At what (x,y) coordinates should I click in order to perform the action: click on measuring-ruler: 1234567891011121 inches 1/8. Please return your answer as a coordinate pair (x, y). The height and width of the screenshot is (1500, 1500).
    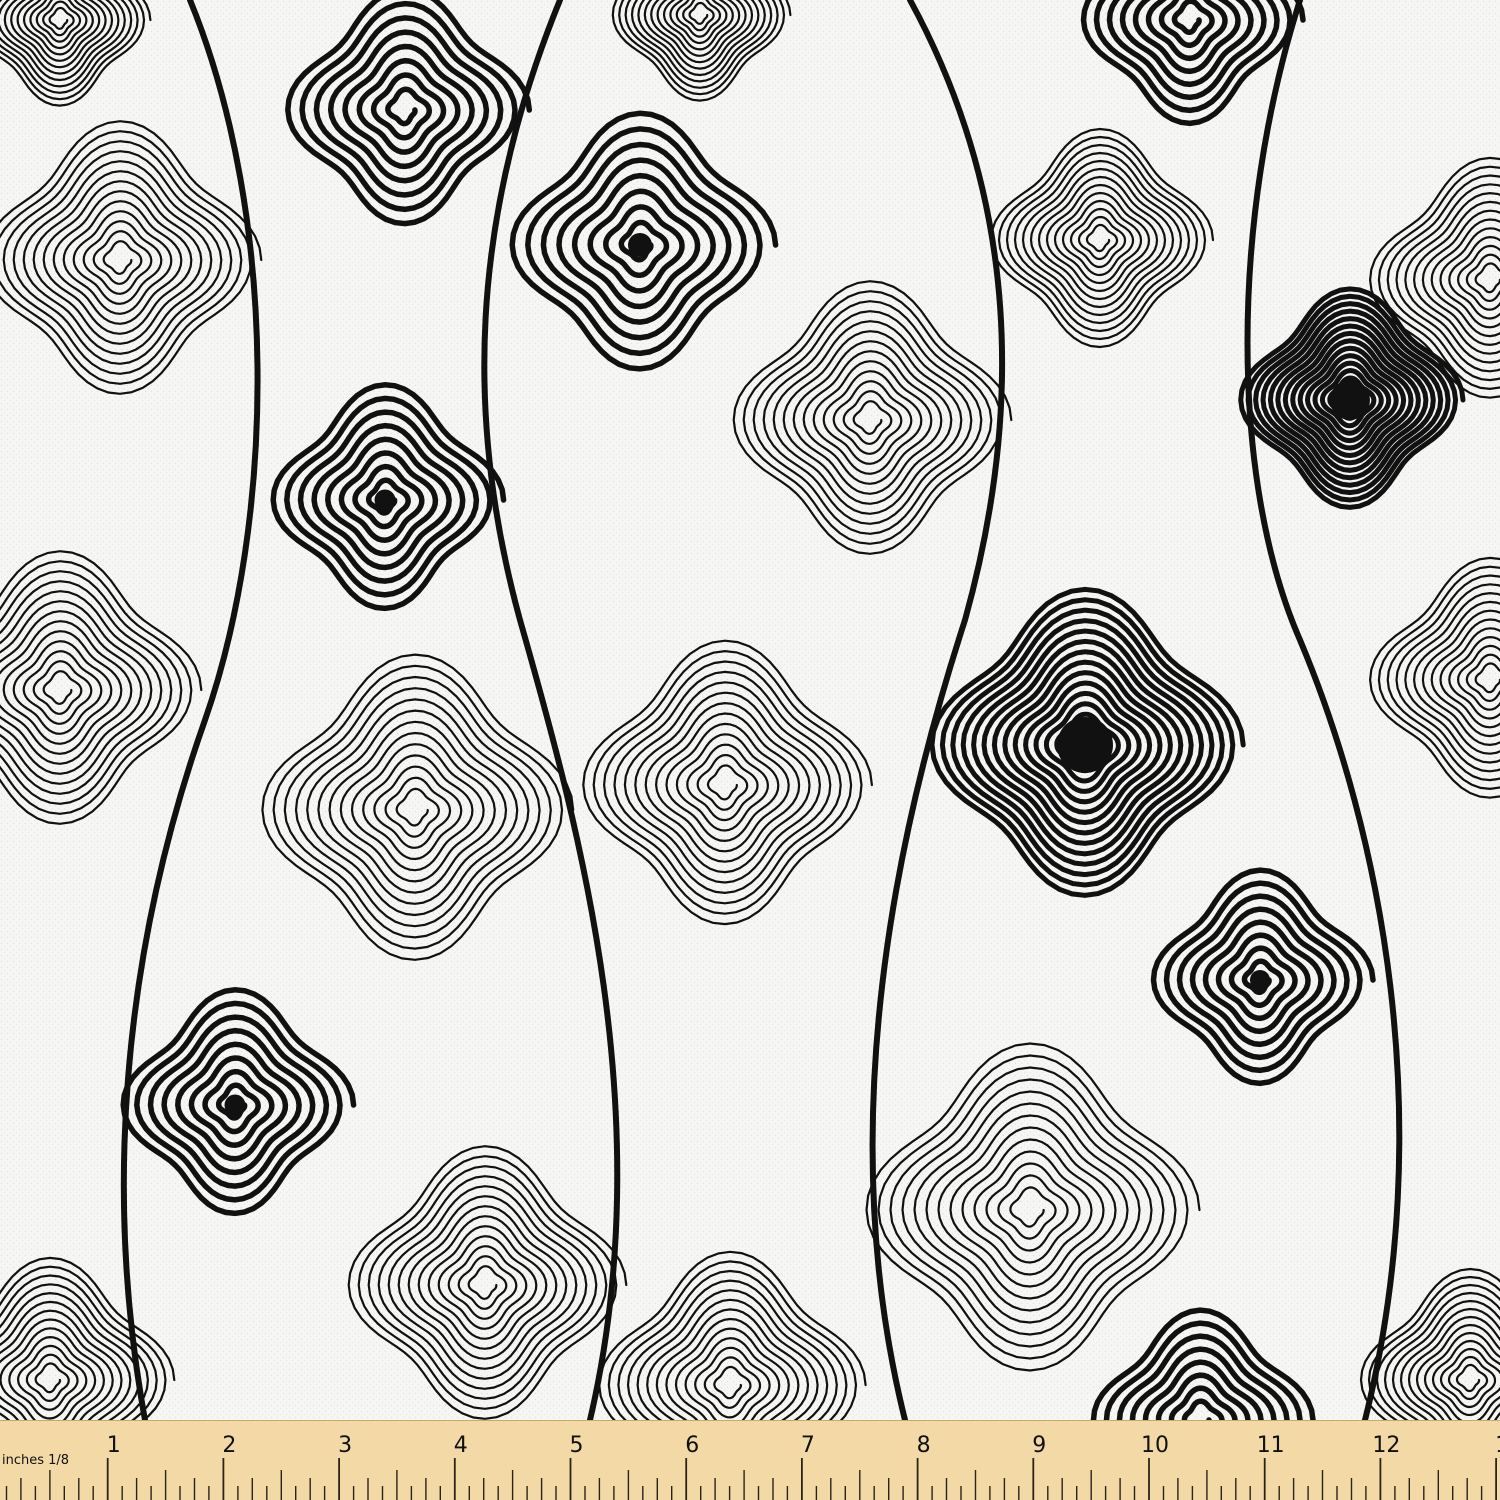
    Looking at the image, I should click on (750, 1460).